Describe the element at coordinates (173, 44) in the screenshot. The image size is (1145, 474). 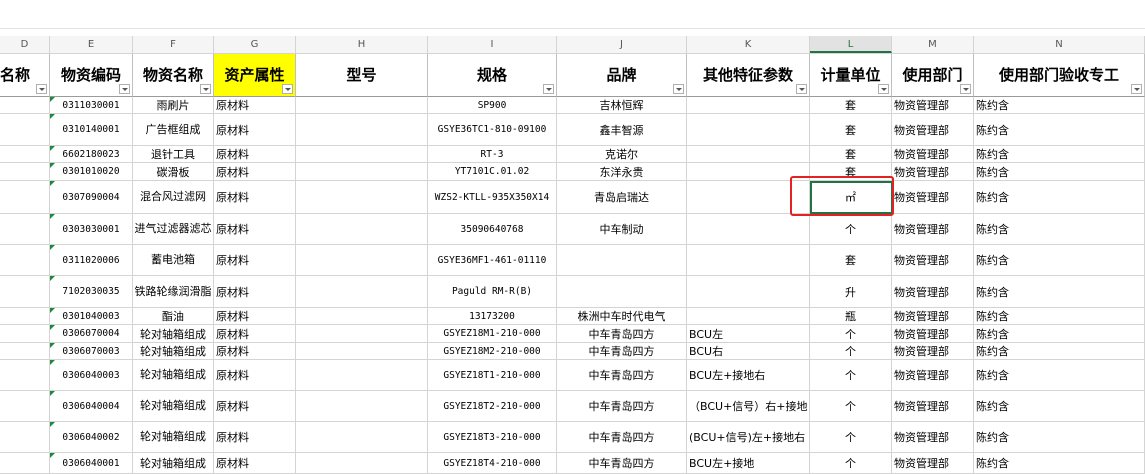
I see `column-header-f: F` at that location.